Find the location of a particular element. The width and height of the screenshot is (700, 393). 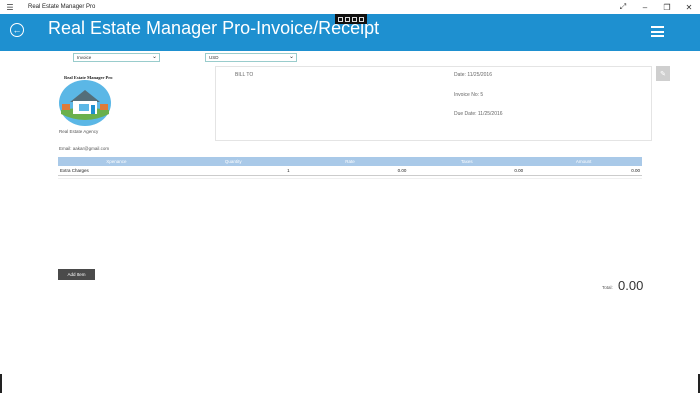

column-header: Quantity is located at coordinates (233, 161).